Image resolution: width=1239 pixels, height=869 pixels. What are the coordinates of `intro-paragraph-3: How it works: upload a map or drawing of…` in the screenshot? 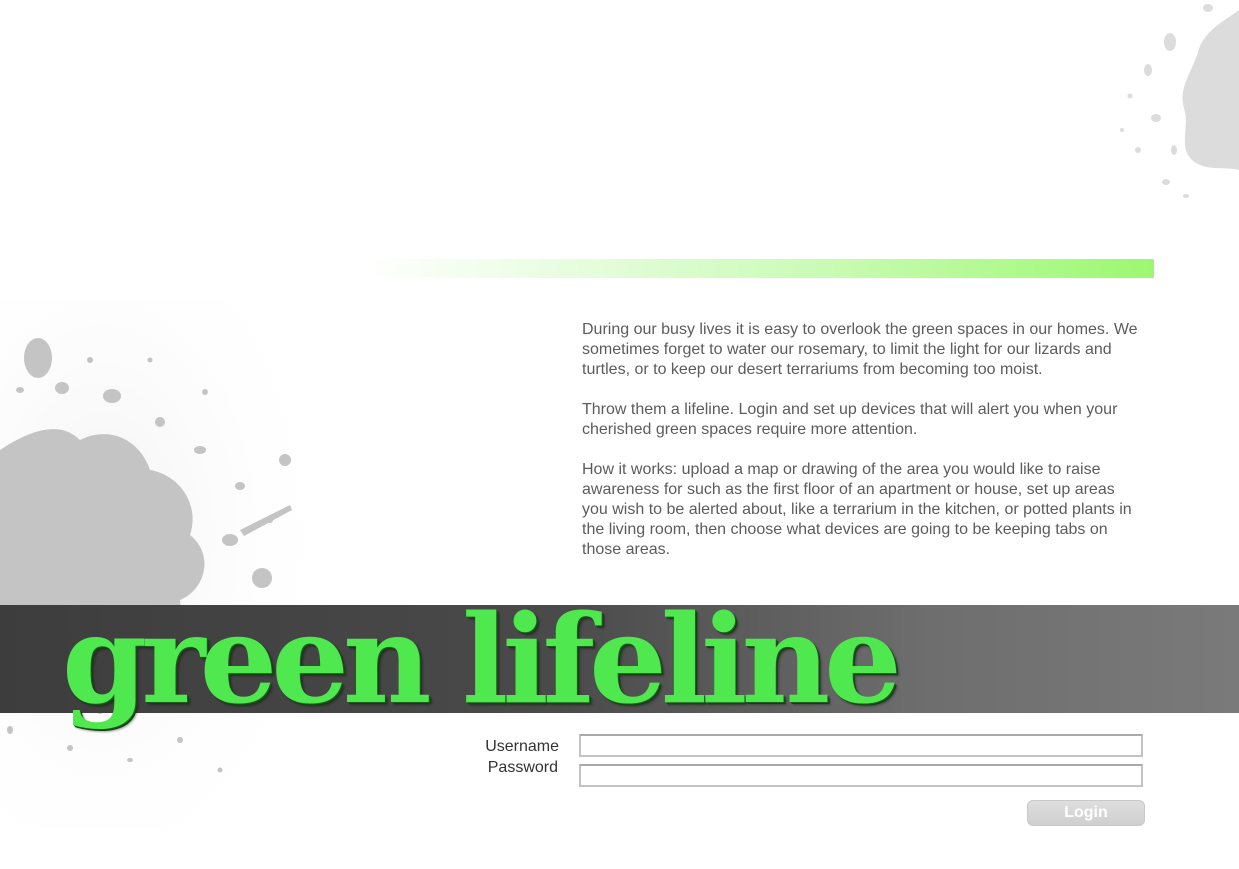 It's located at (857, 509).